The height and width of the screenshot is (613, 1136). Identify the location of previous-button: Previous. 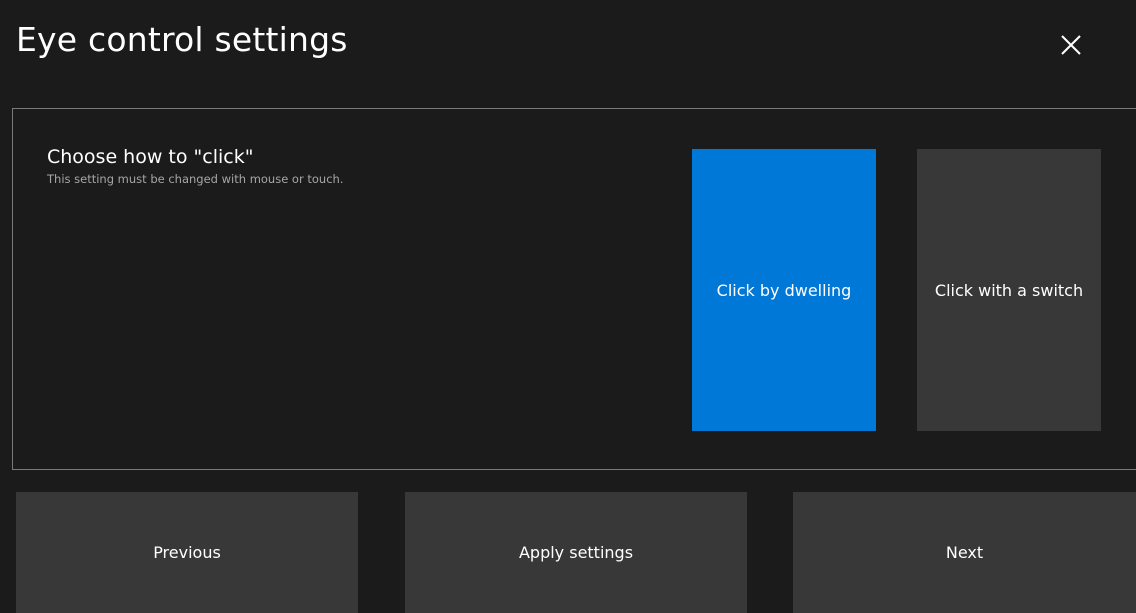
(187, 552).